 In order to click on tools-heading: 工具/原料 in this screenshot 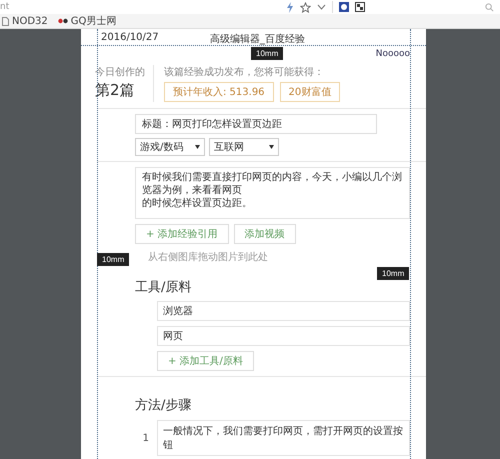, I will do `click(163, 287)`.